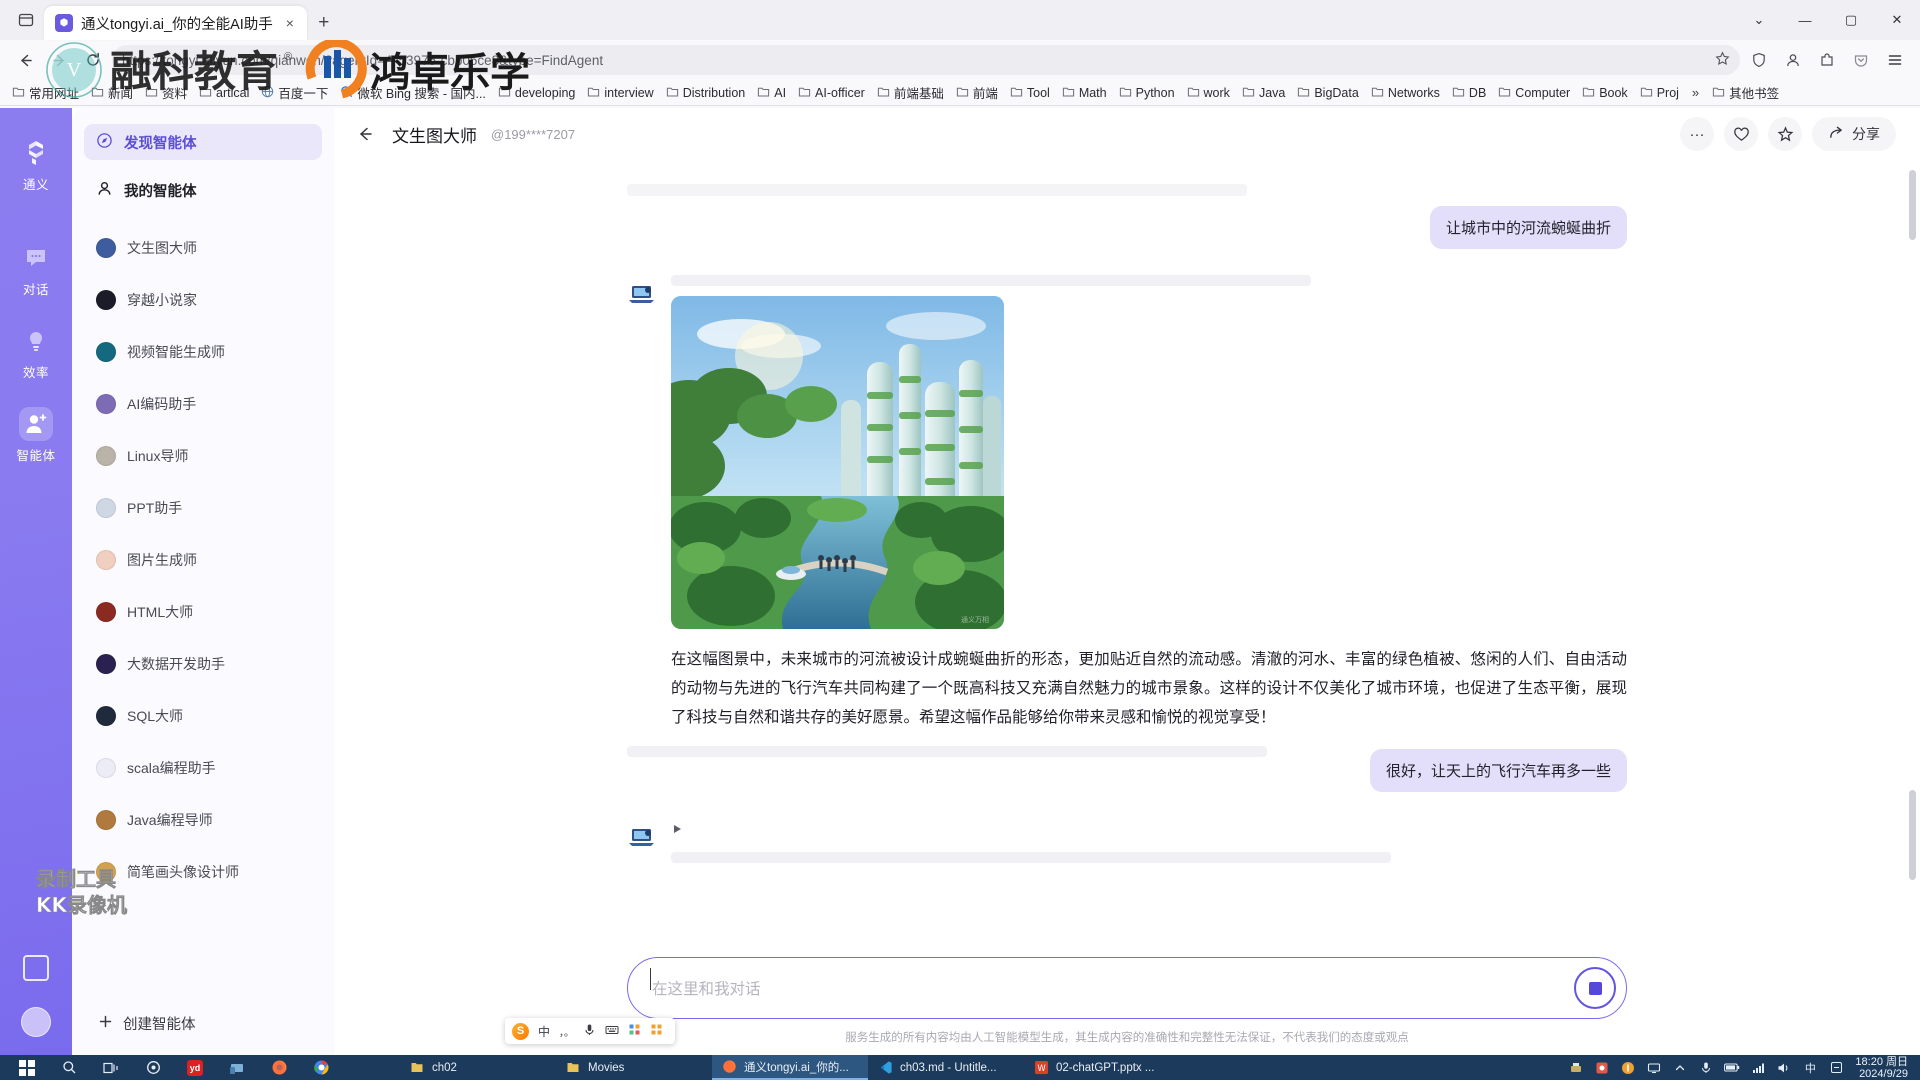 Image resolution: width=1920 pixels, height=1080 pixels. What do you see at coordinates (175, 23) in the screenshot?
I see `browser-tab: 通义tongyi.ai_你的全能AI助手 ×` at bounding box center [175, 23].